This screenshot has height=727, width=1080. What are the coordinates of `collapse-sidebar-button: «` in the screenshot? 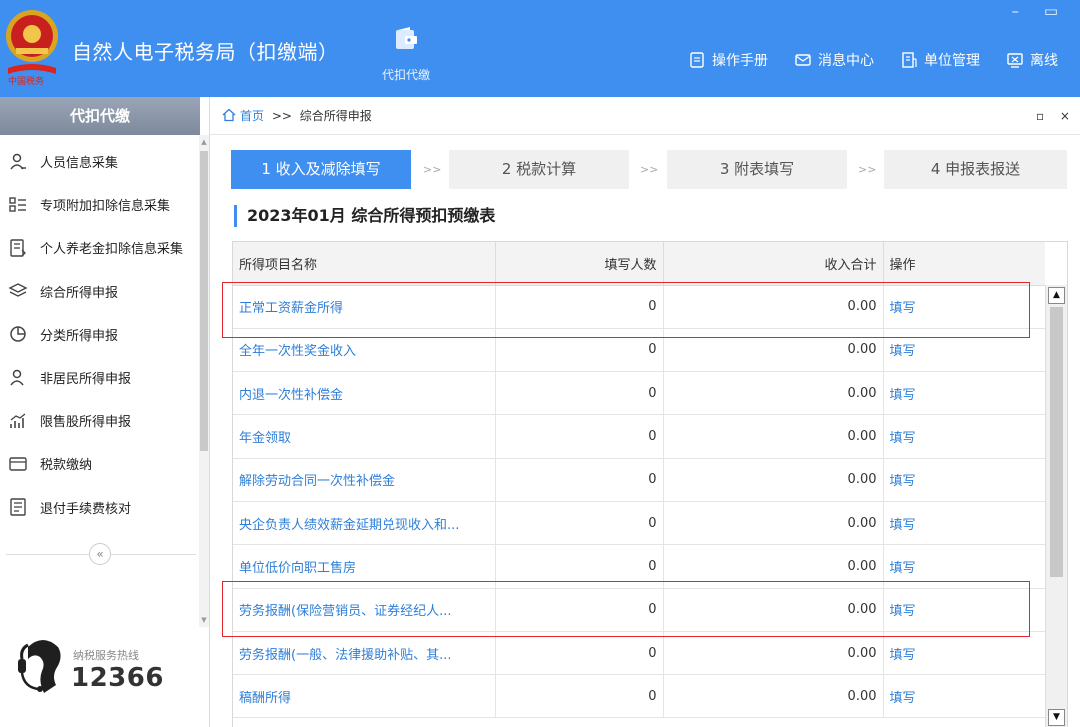 It's located at (100, 554).